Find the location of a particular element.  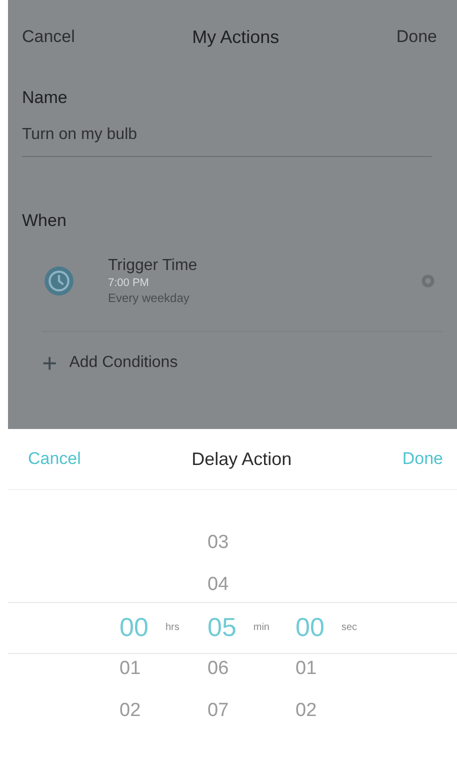

picker-value: 03 is located at coordinates (223, 543).